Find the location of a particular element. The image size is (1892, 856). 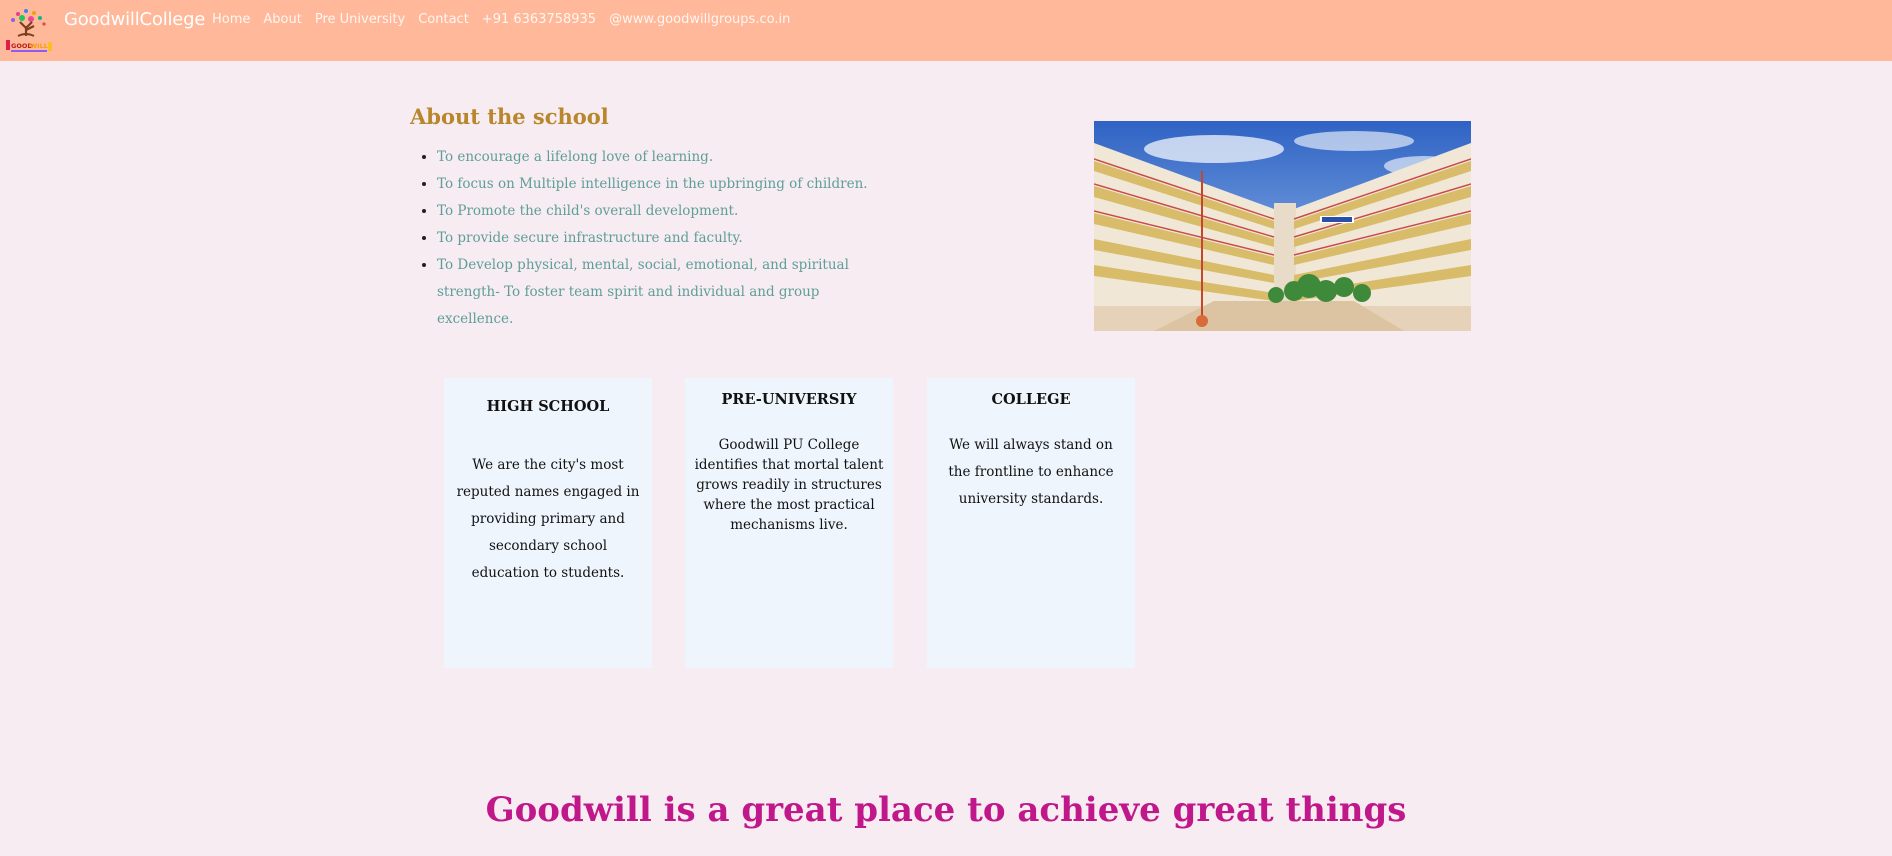

about-title: About the school is located at coordinates (509, 116).